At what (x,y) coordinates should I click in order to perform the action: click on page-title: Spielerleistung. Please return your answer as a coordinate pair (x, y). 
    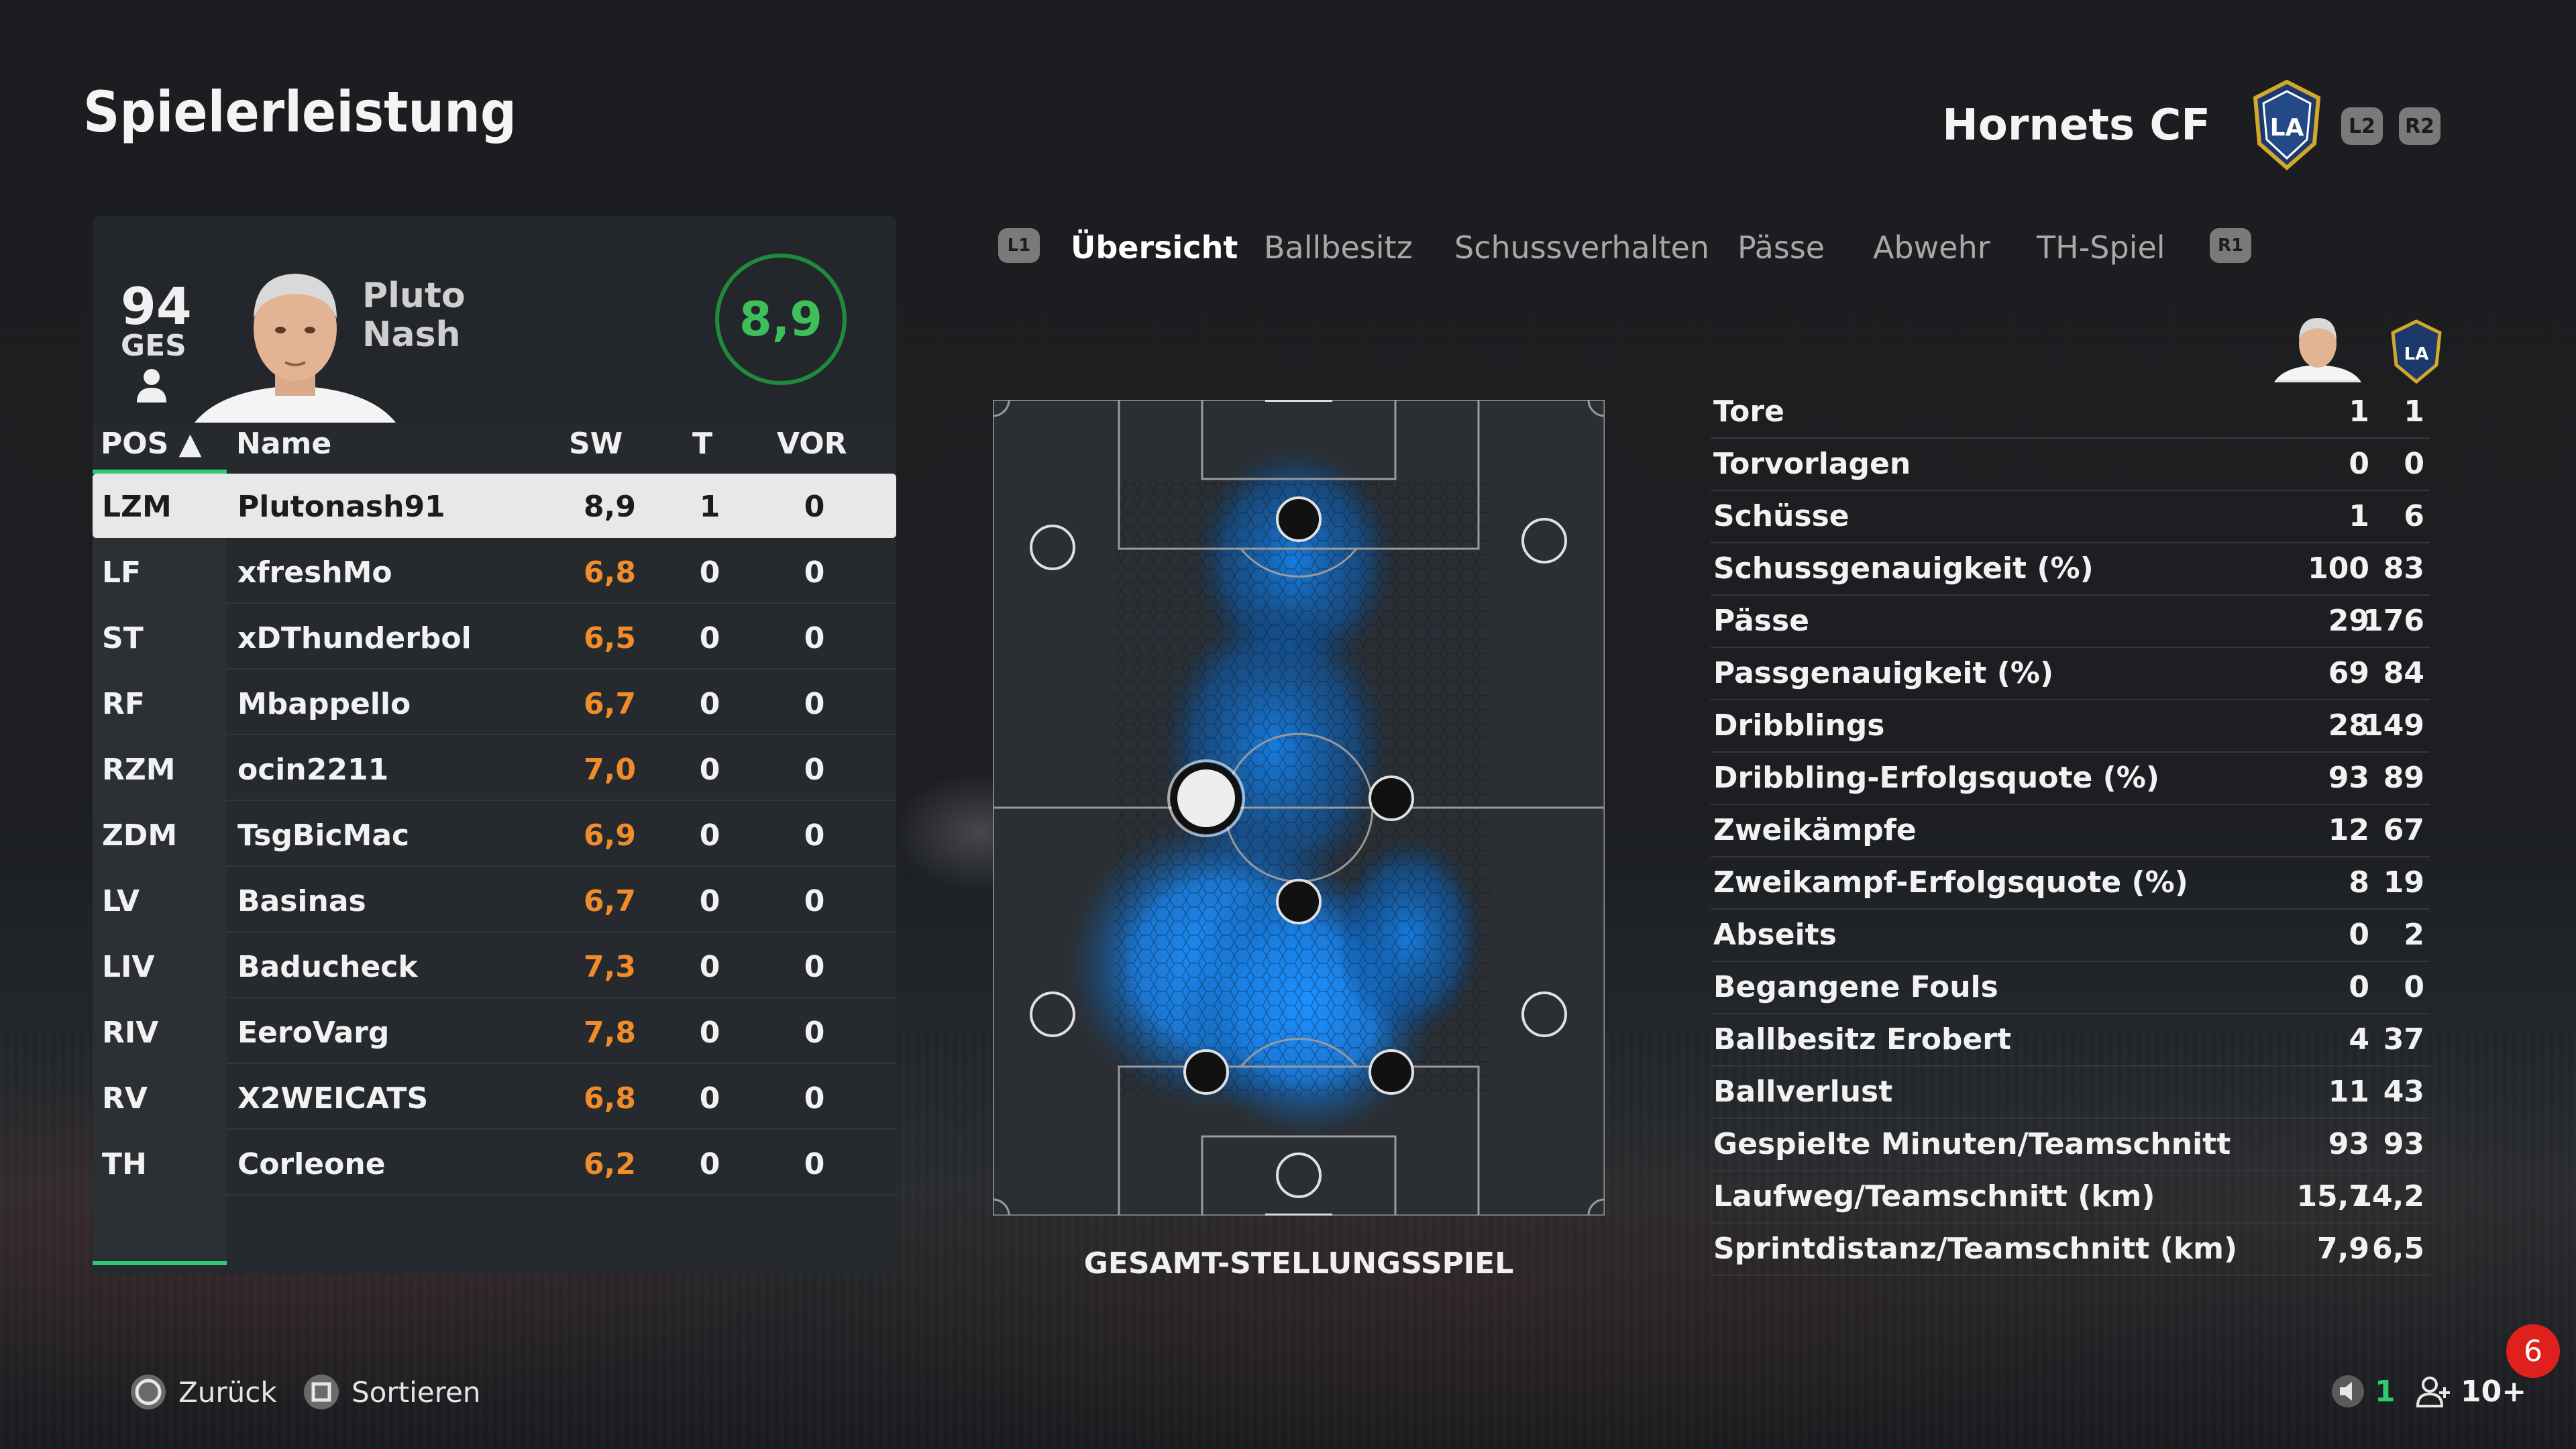
    Looking at the image, I should click on (300, 112).